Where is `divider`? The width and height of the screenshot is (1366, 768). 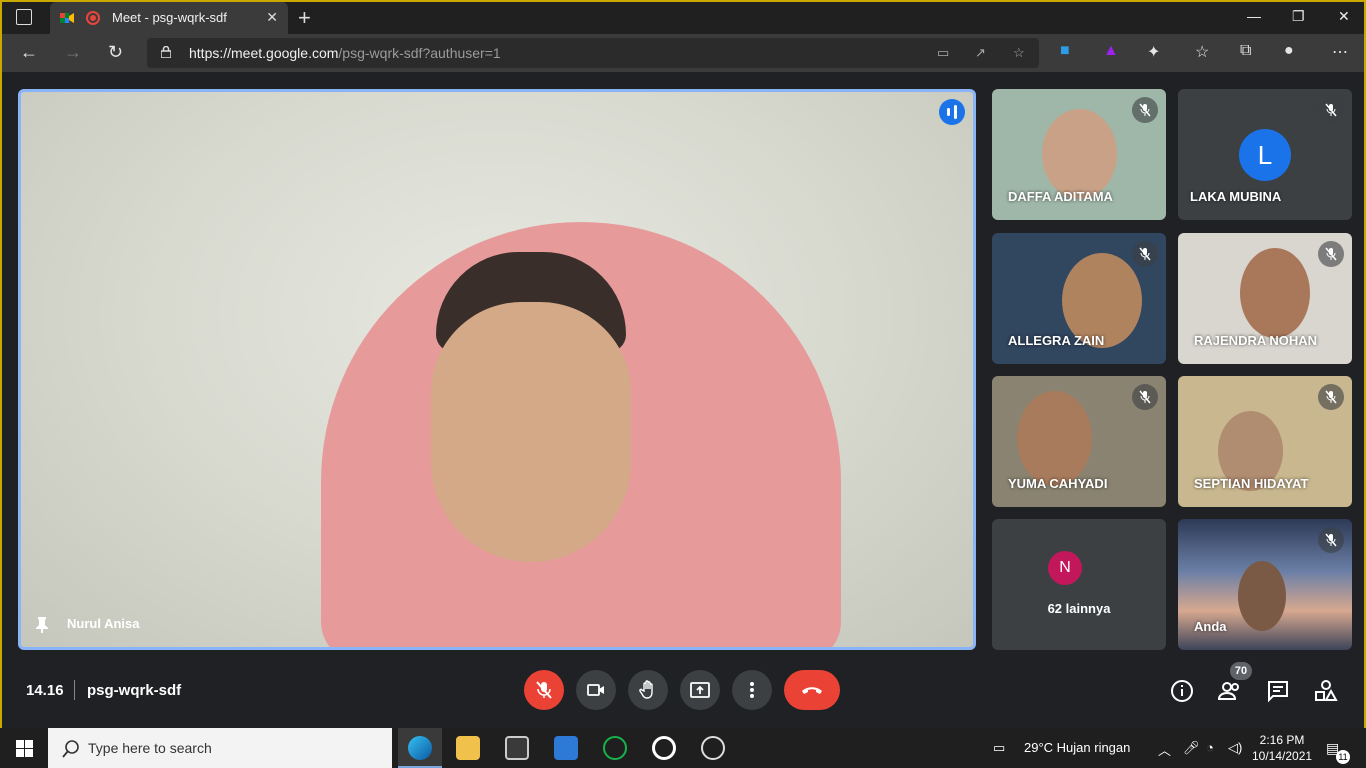 divider is located at coordinates (74, 690).